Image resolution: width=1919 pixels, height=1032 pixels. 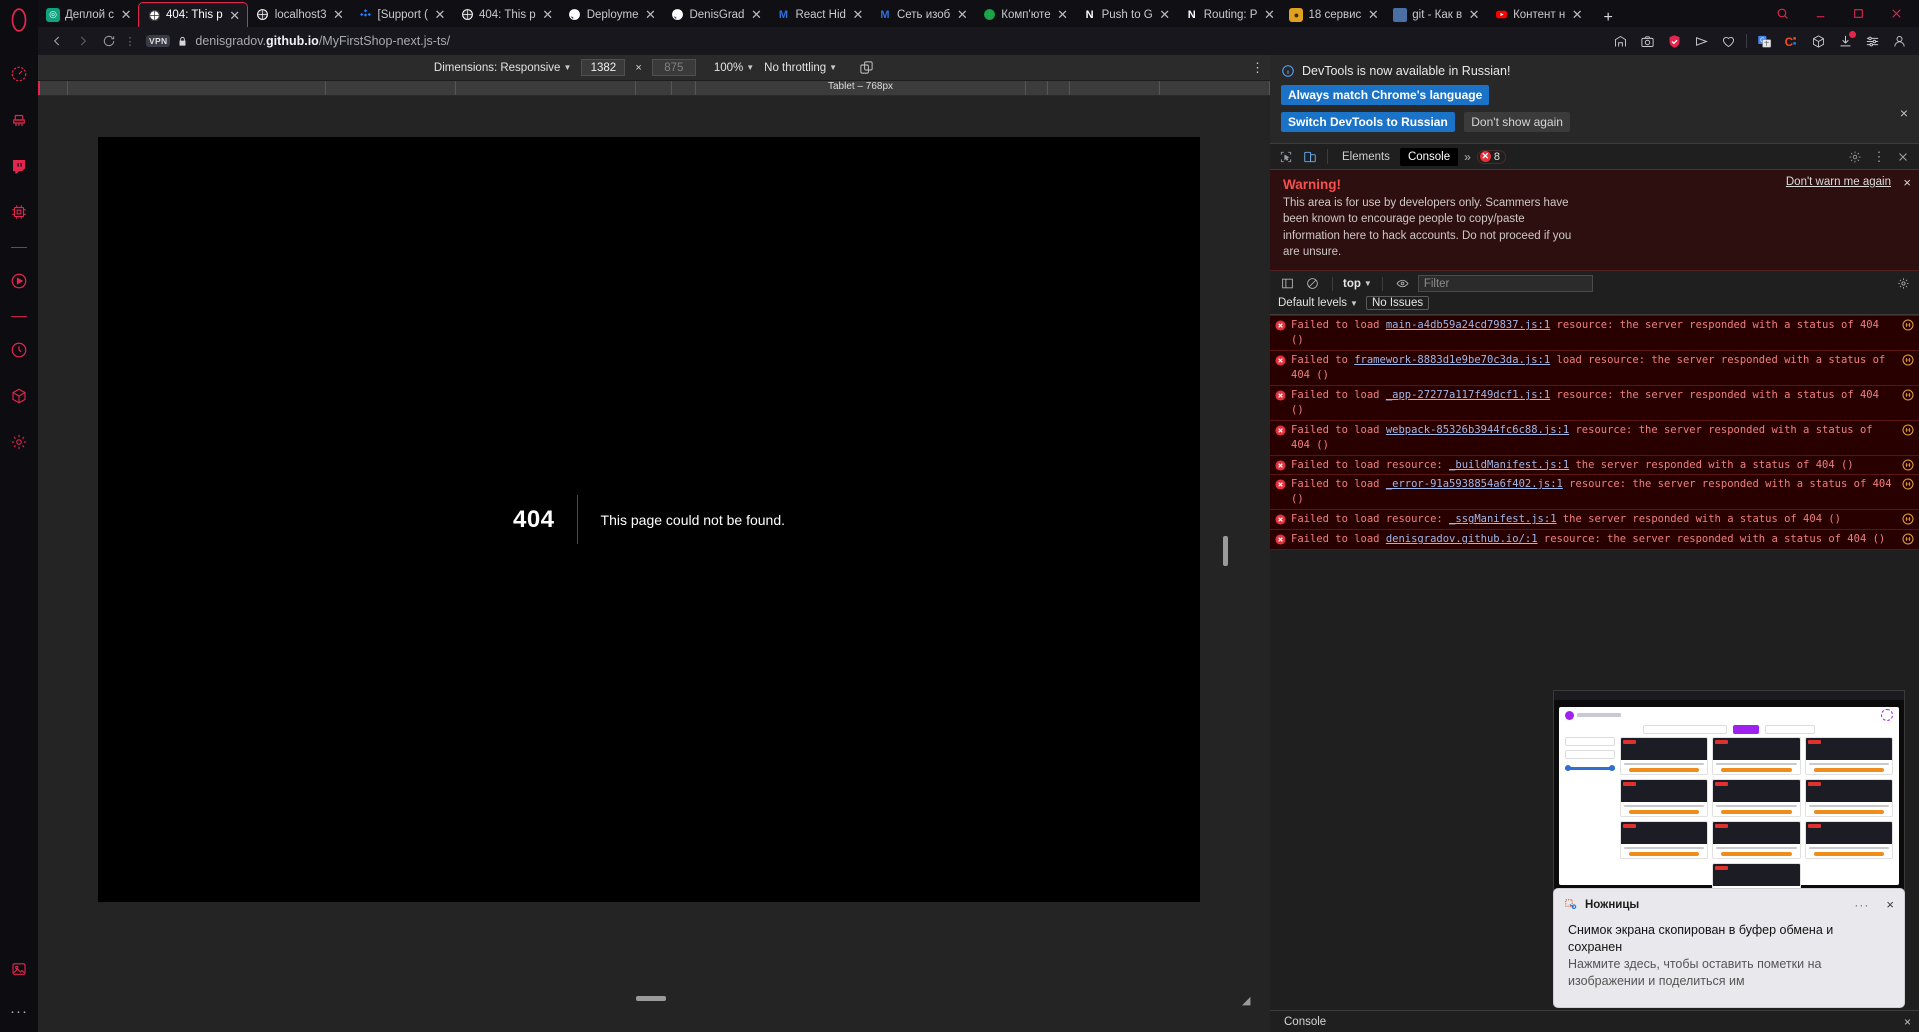 What do you see at coordinates (1764, 41) in the screenshot?
I see `translate-icon: G` at bounding box center [1764, 41].